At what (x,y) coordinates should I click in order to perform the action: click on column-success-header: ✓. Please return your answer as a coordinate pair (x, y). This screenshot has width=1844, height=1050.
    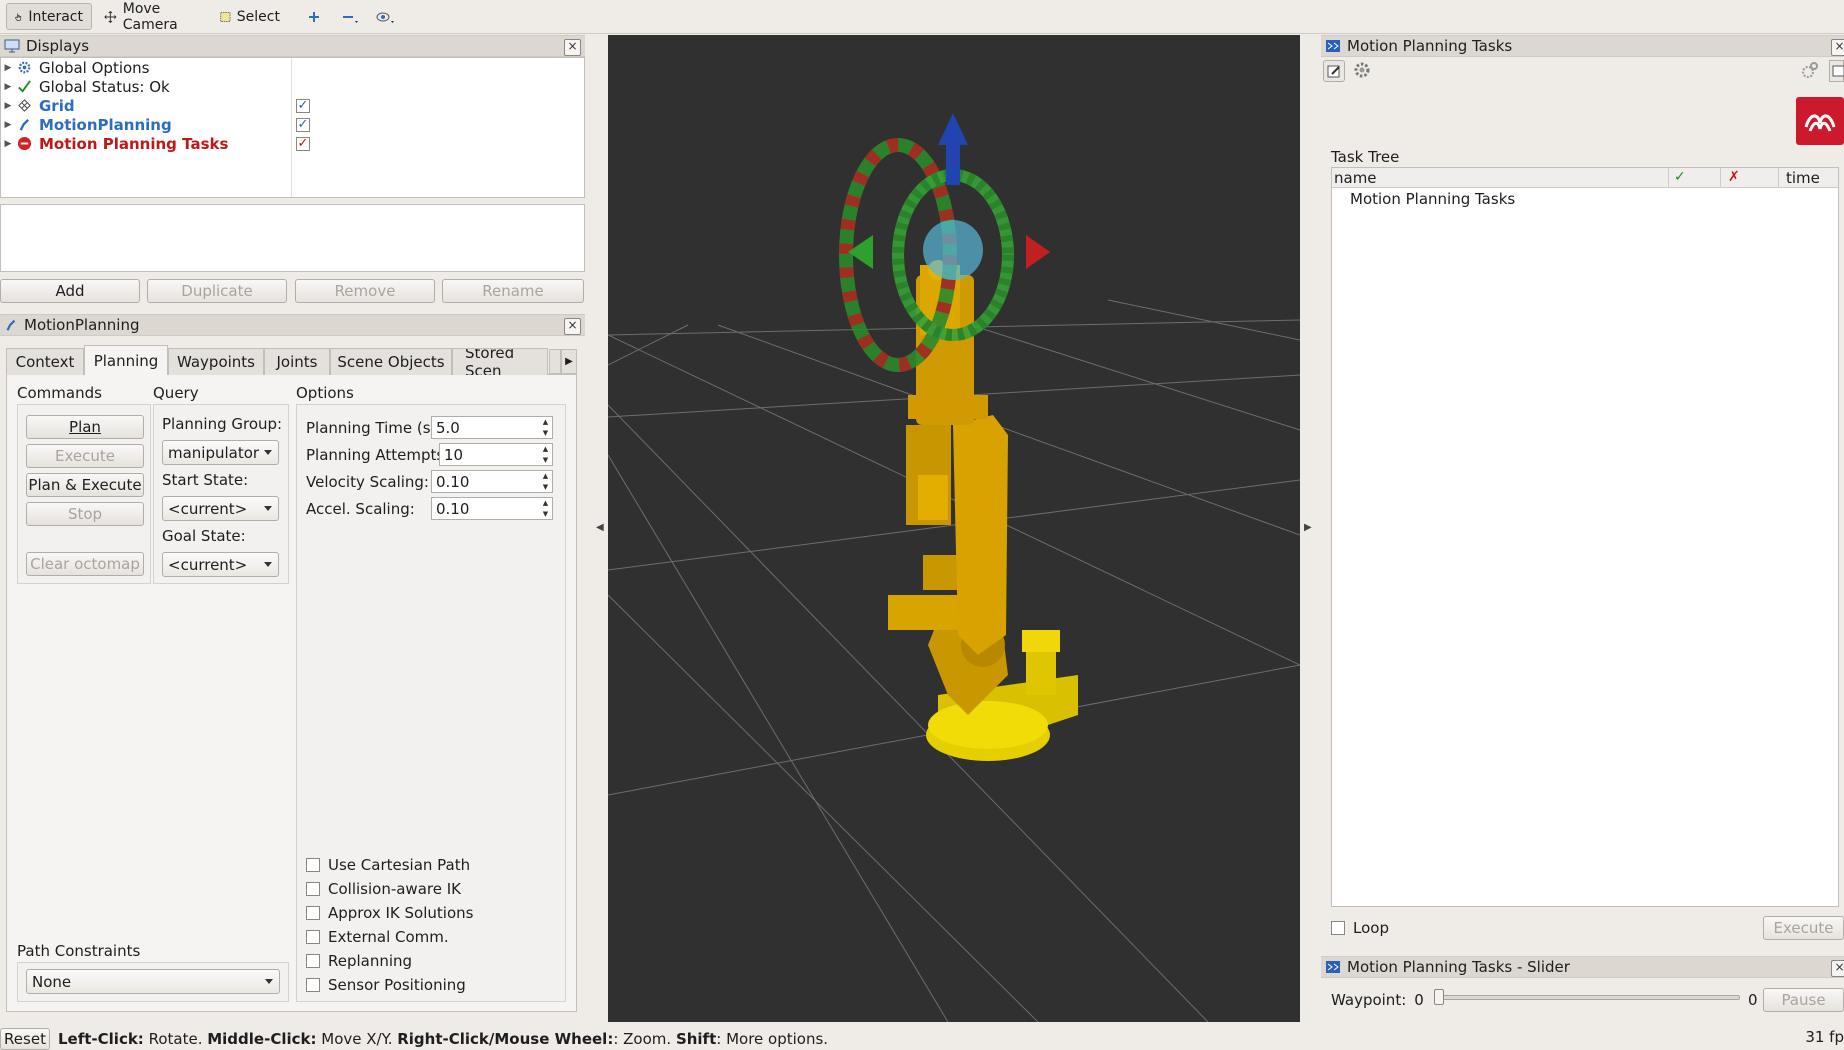
    Looking at the image, I should click on (1680, 177).